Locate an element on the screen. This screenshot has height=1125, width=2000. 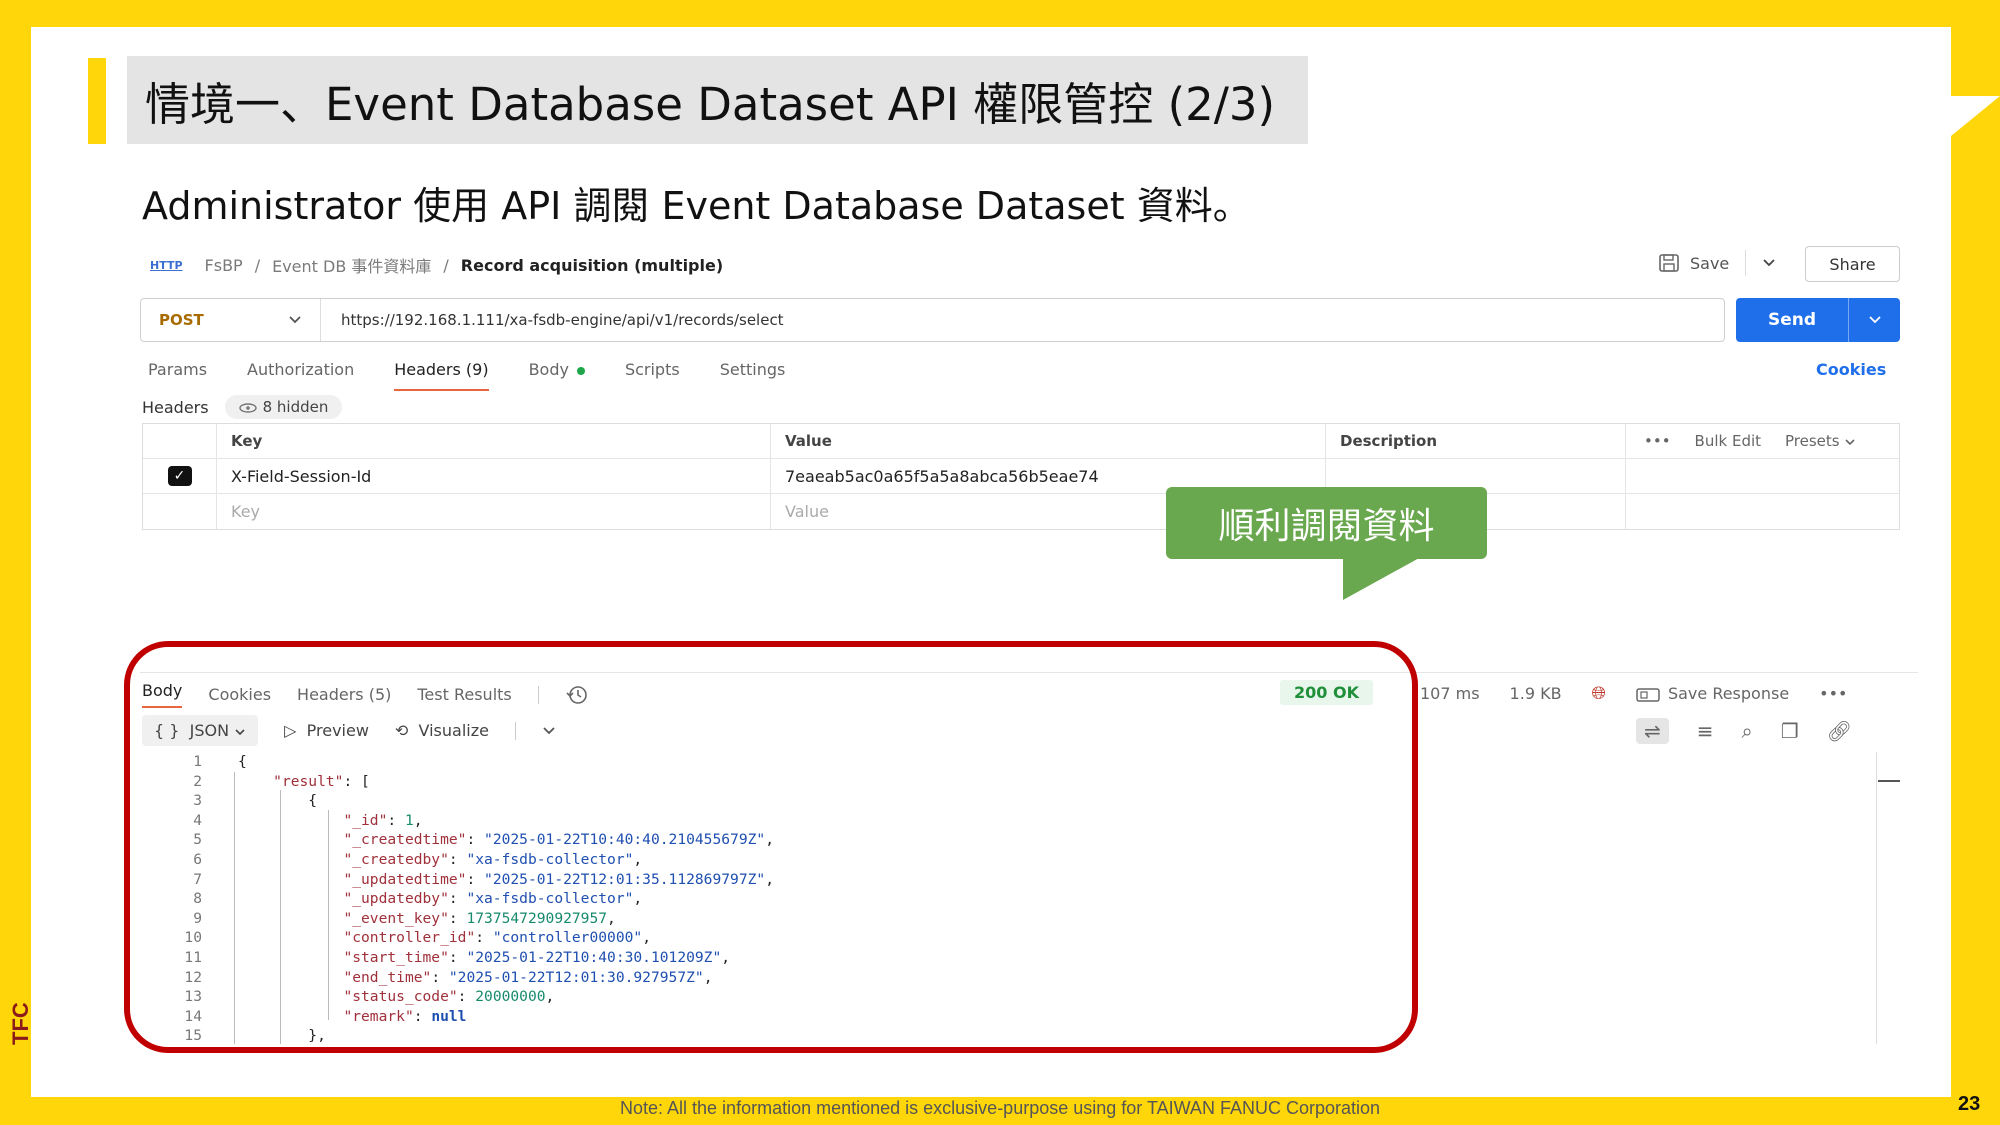
save-icon is located at coordinates (1669, 263).